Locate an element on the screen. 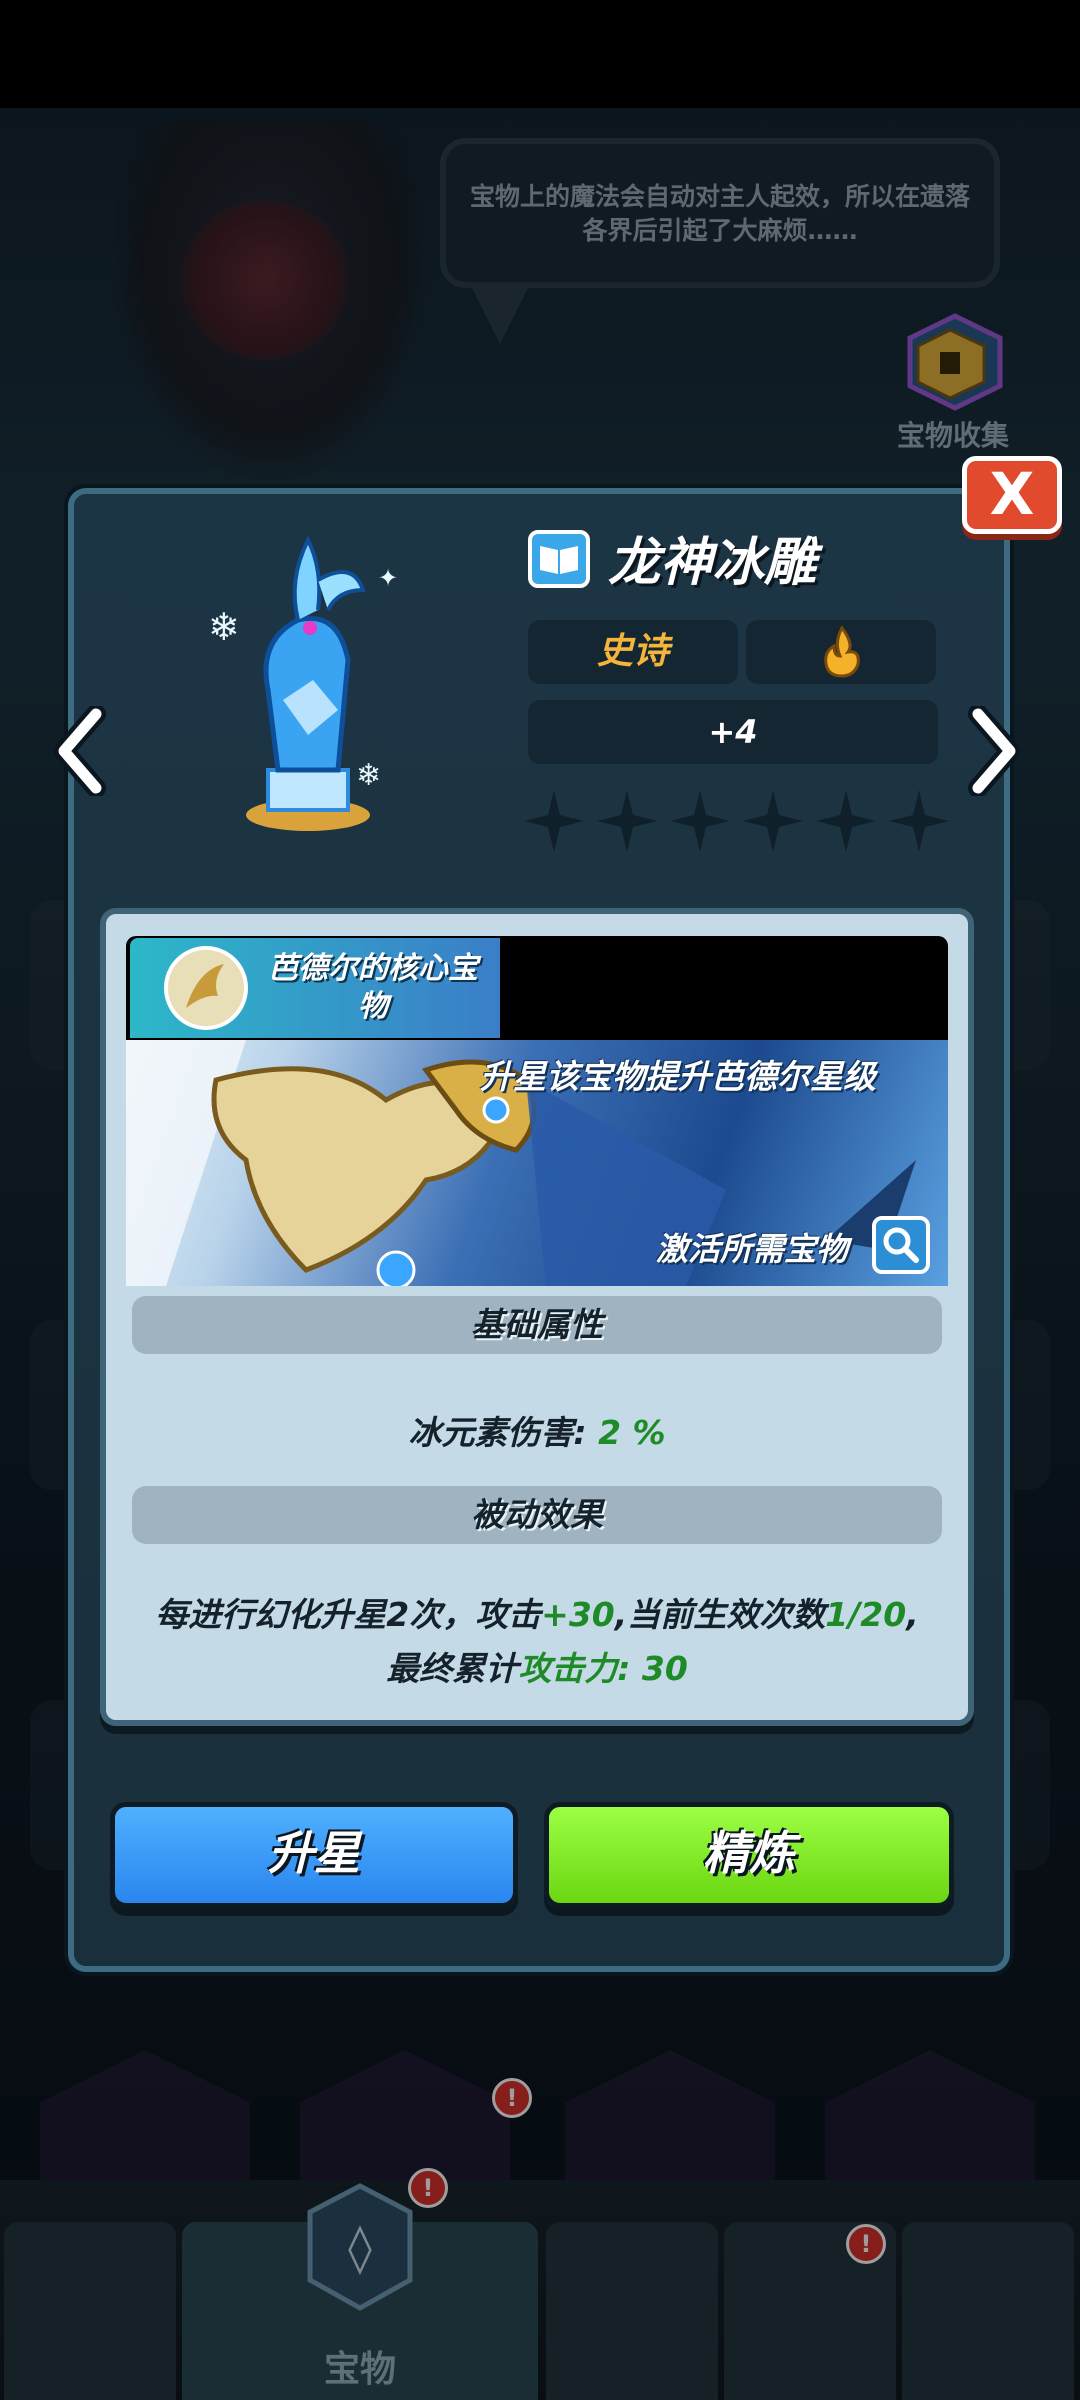  passive-line-2: 最终累计攻击力: 30 is located at coordinates (537, 1666).